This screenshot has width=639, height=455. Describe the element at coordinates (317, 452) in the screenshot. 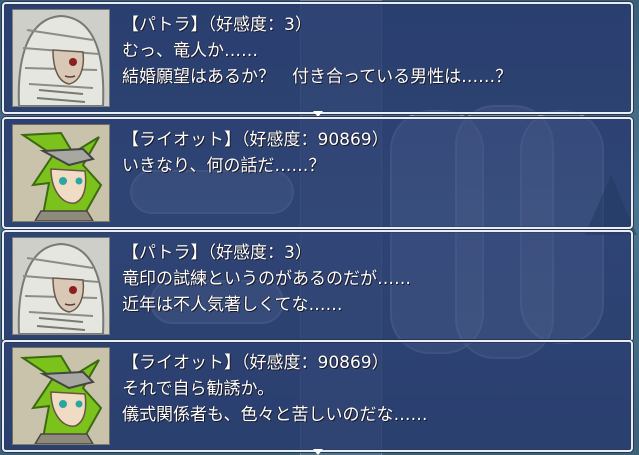

I see `continue-arrow-icon` at that location.